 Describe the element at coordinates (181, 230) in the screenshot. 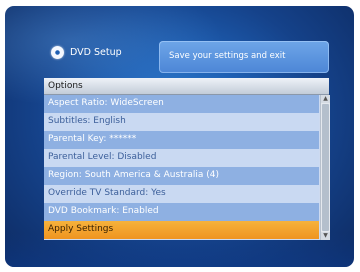

I see `apply-settings-button: Apply Settings` at that location.